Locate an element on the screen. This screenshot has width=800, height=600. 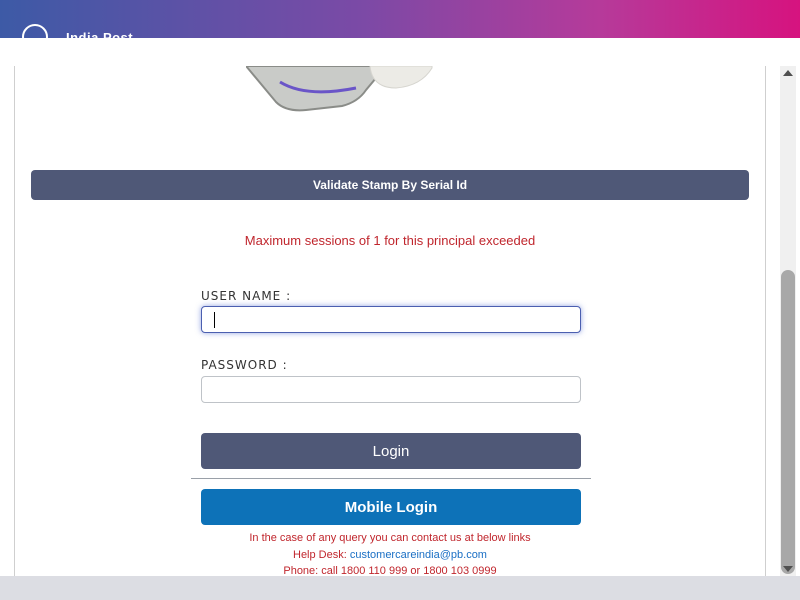
helpdesk-email-link: customercareindia@pb.com is located at coordinates (418, 555).